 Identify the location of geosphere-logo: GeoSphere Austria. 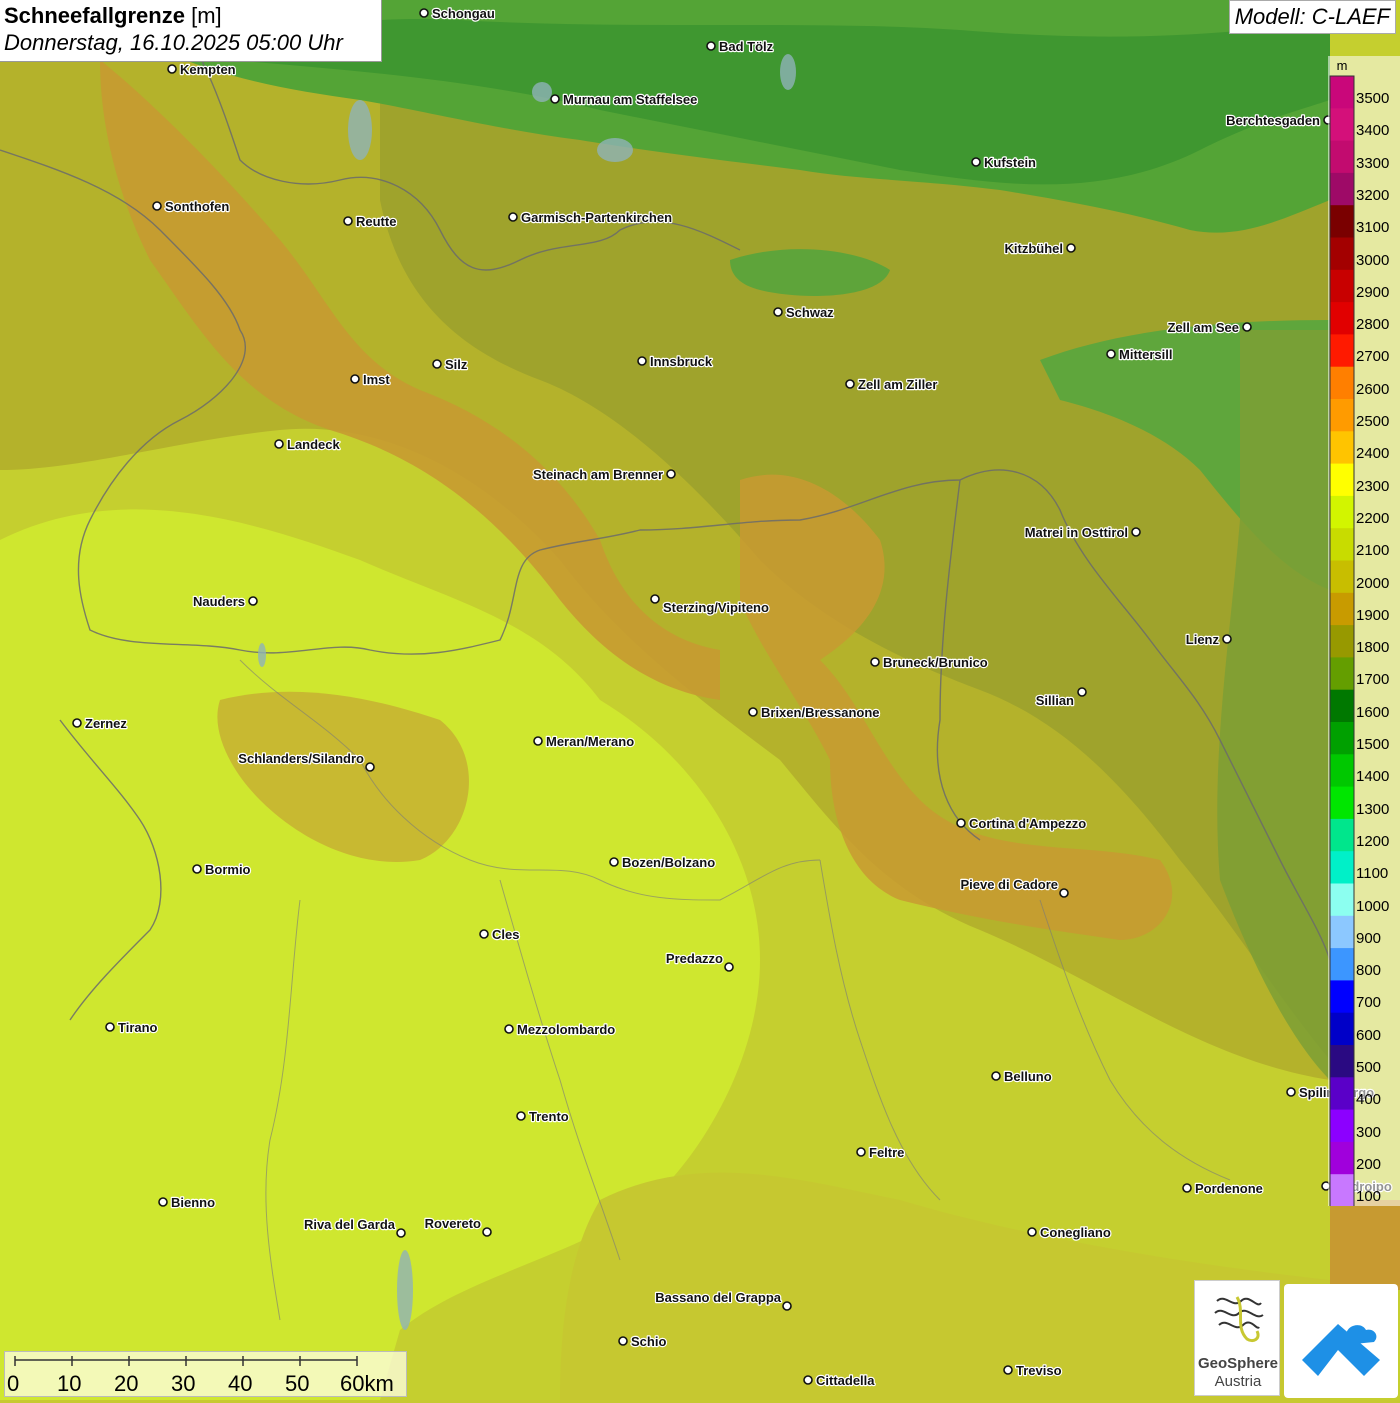
(1237, 1338).